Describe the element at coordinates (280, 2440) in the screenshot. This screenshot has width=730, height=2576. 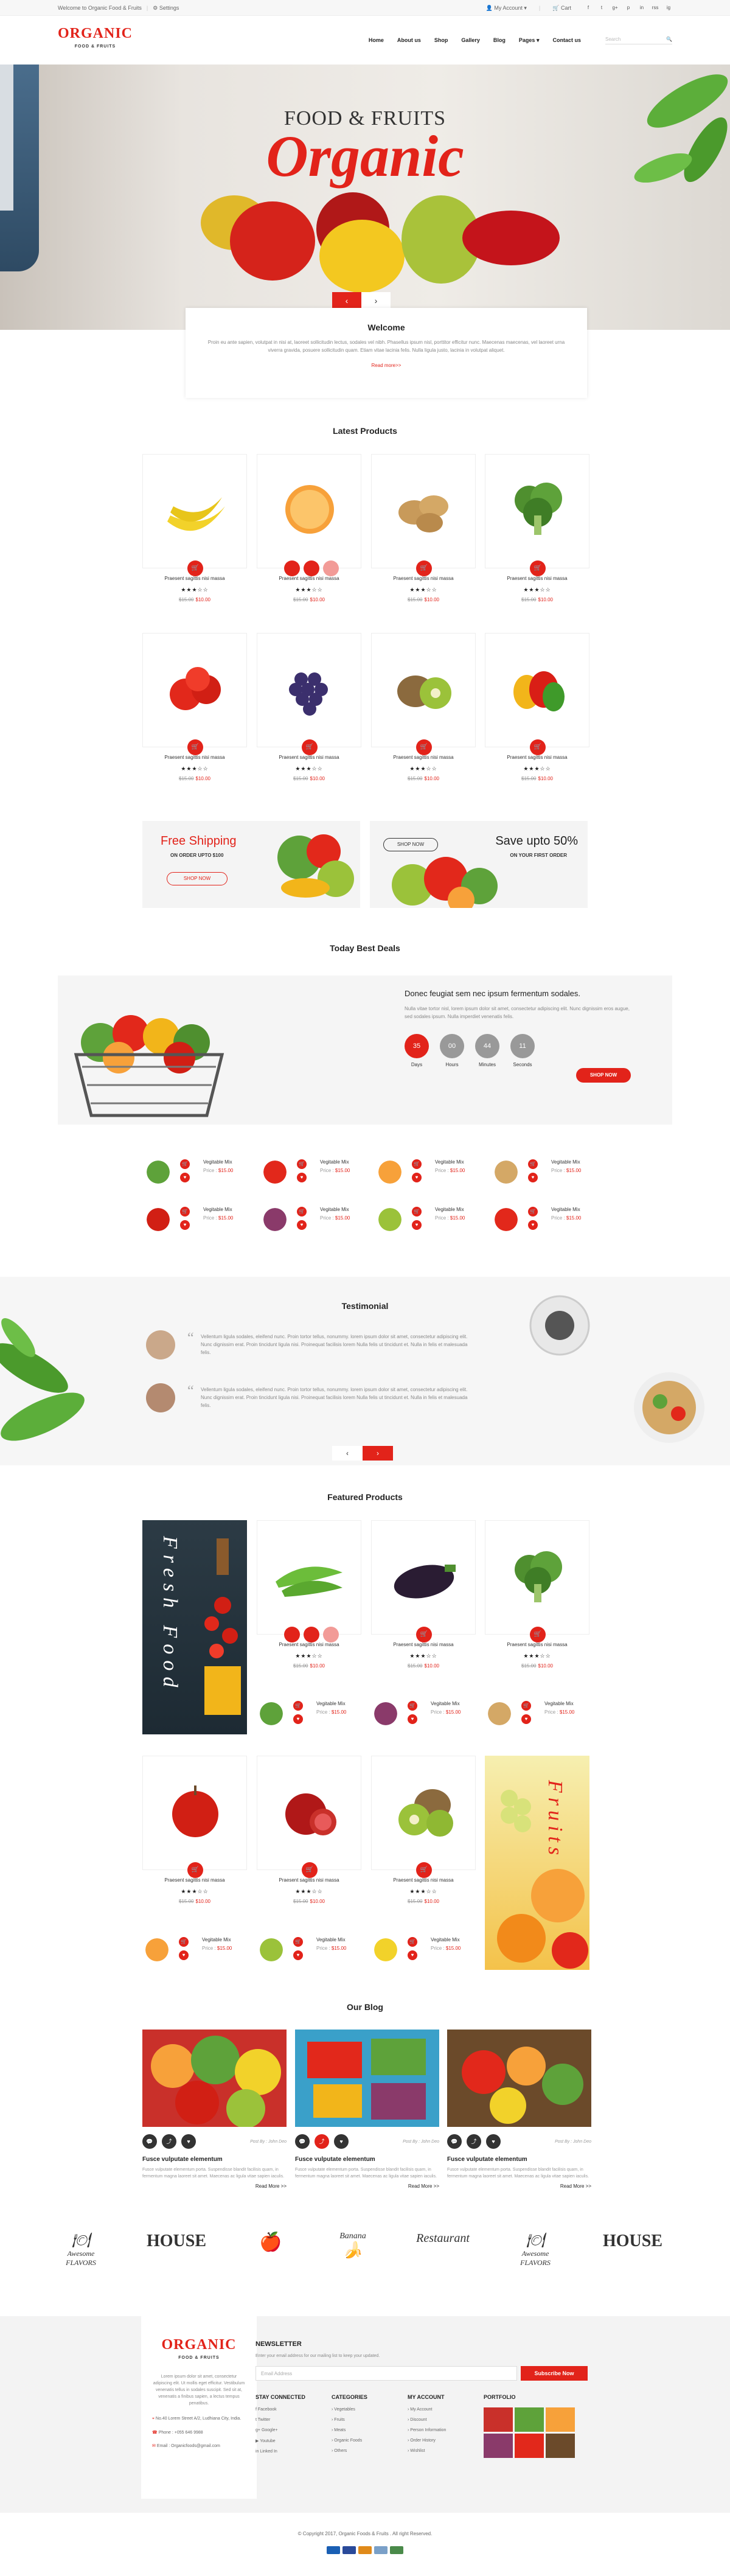
I see `footer-link: ▶ Youtube` at that location.